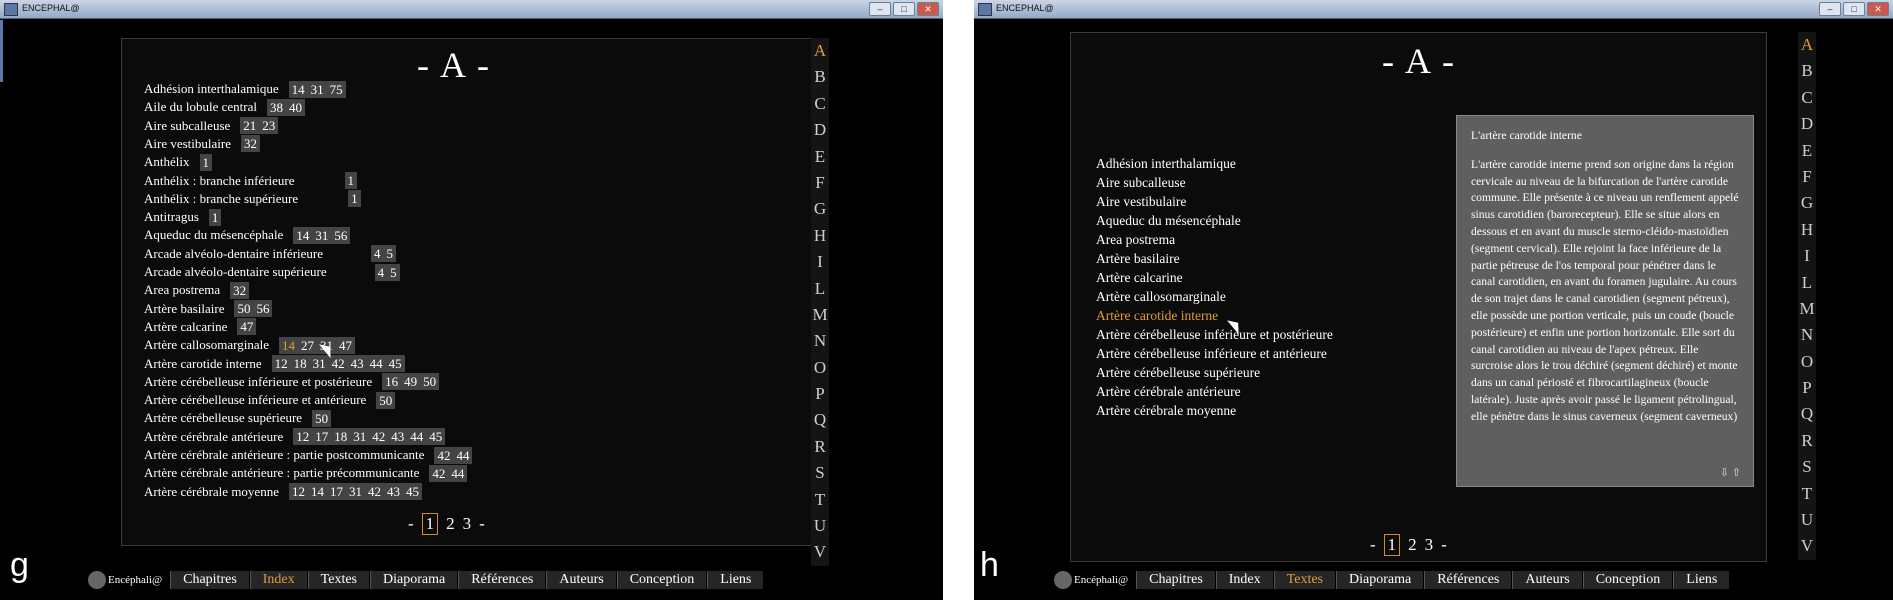  I want to click on index-term: Aile du lobule central, so click(200, 107).